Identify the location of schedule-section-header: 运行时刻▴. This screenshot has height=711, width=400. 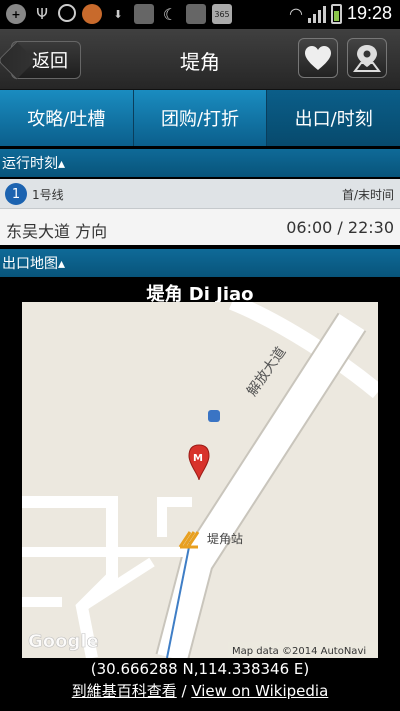
(200, 163).